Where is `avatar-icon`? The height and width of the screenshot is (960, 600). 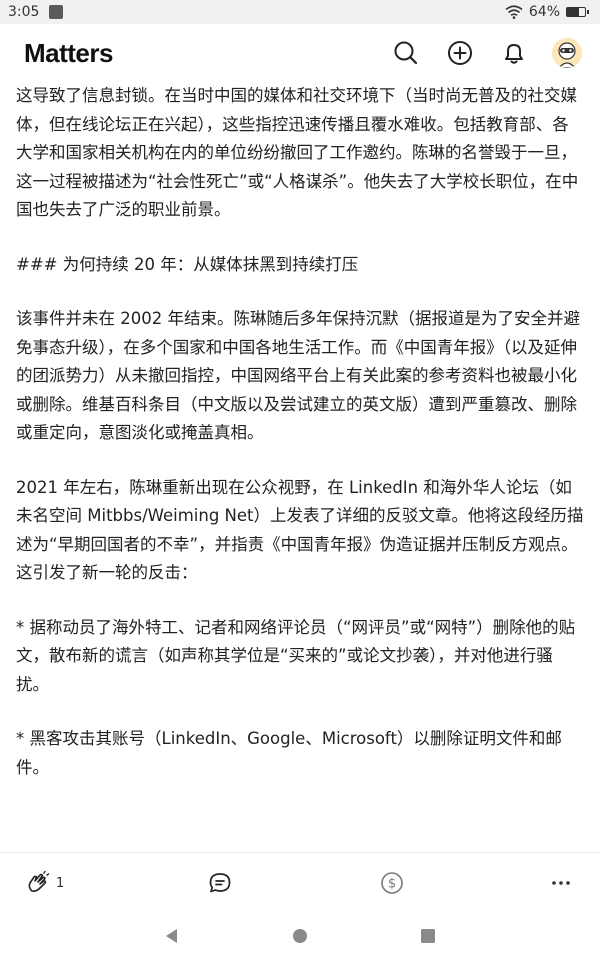
avatar-icon is located at coordinates (567, 53).